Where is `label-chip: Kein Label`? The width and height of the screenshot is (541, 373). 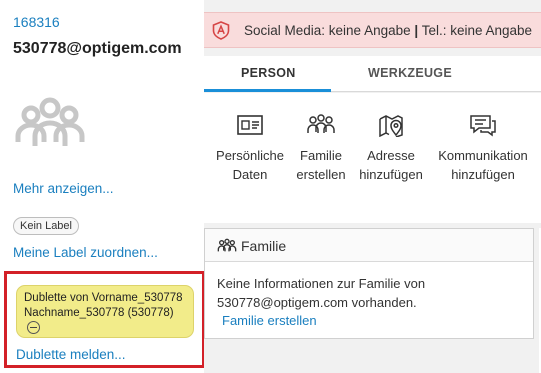 label-chip: Kein Label is located at coordinates (46, 226).